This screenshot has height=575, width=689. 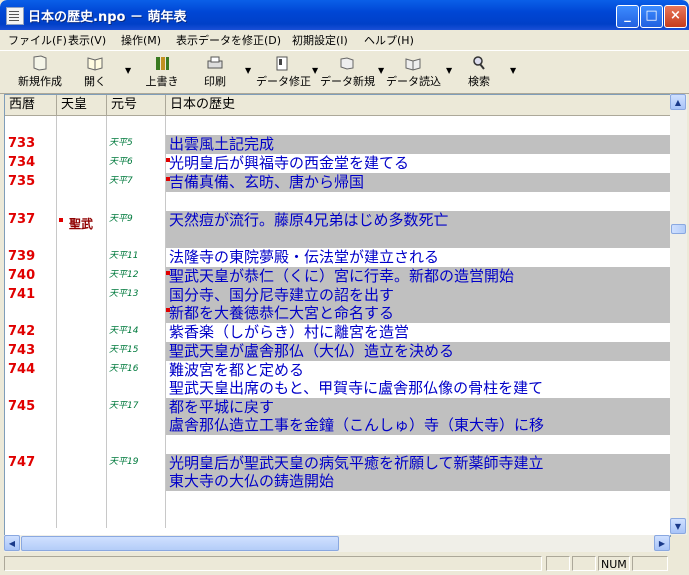 I want to click on overwrite-button: 上書き, so click(x=162, y=71).